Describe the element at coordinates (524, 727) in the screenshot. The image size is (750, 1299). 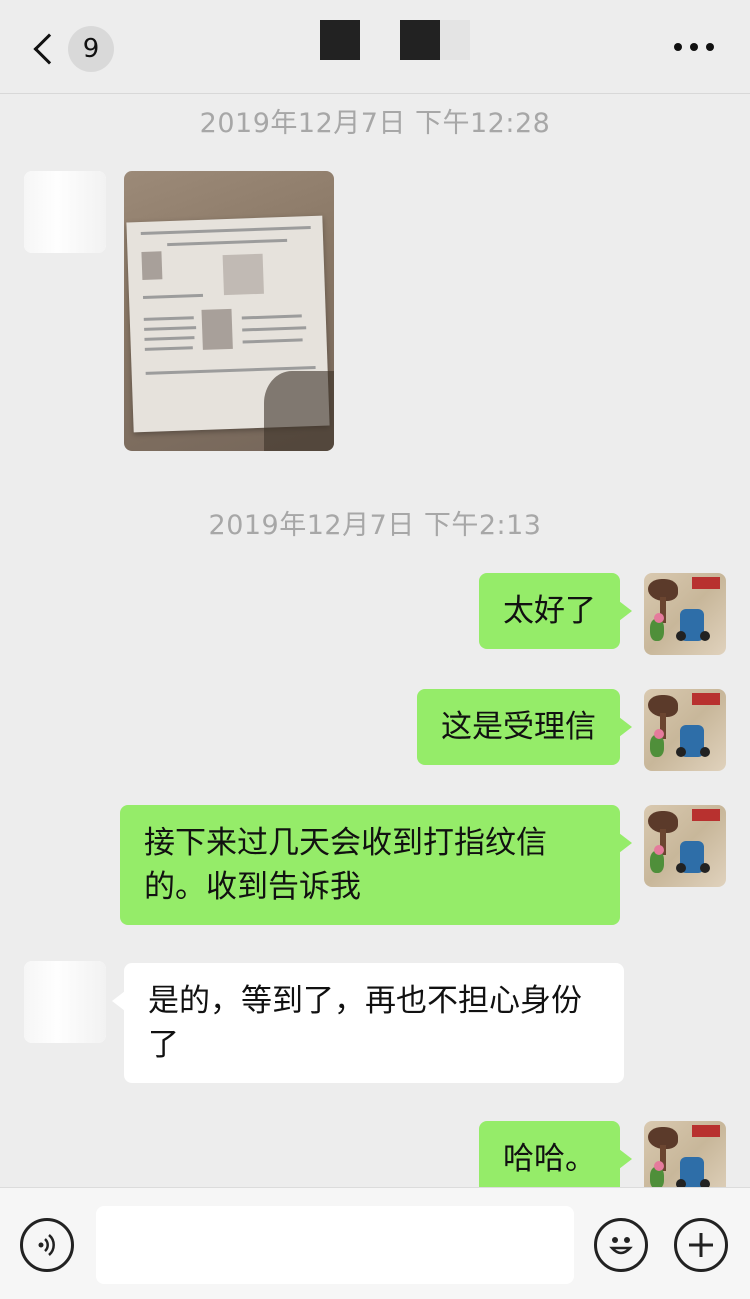
I see `sent-message: 这是受理信` at that location.